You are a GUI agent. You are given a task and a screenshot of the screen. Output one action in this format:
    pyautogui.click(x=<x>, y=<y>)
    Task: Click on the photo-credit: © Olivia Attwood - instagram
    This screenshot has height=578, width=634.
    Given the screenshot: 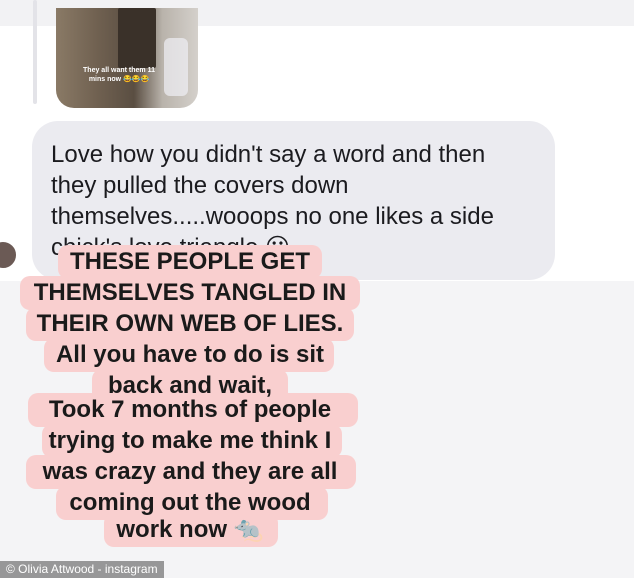 What is the action you would take?
    pyautogui.click(x=82, y=569)
    